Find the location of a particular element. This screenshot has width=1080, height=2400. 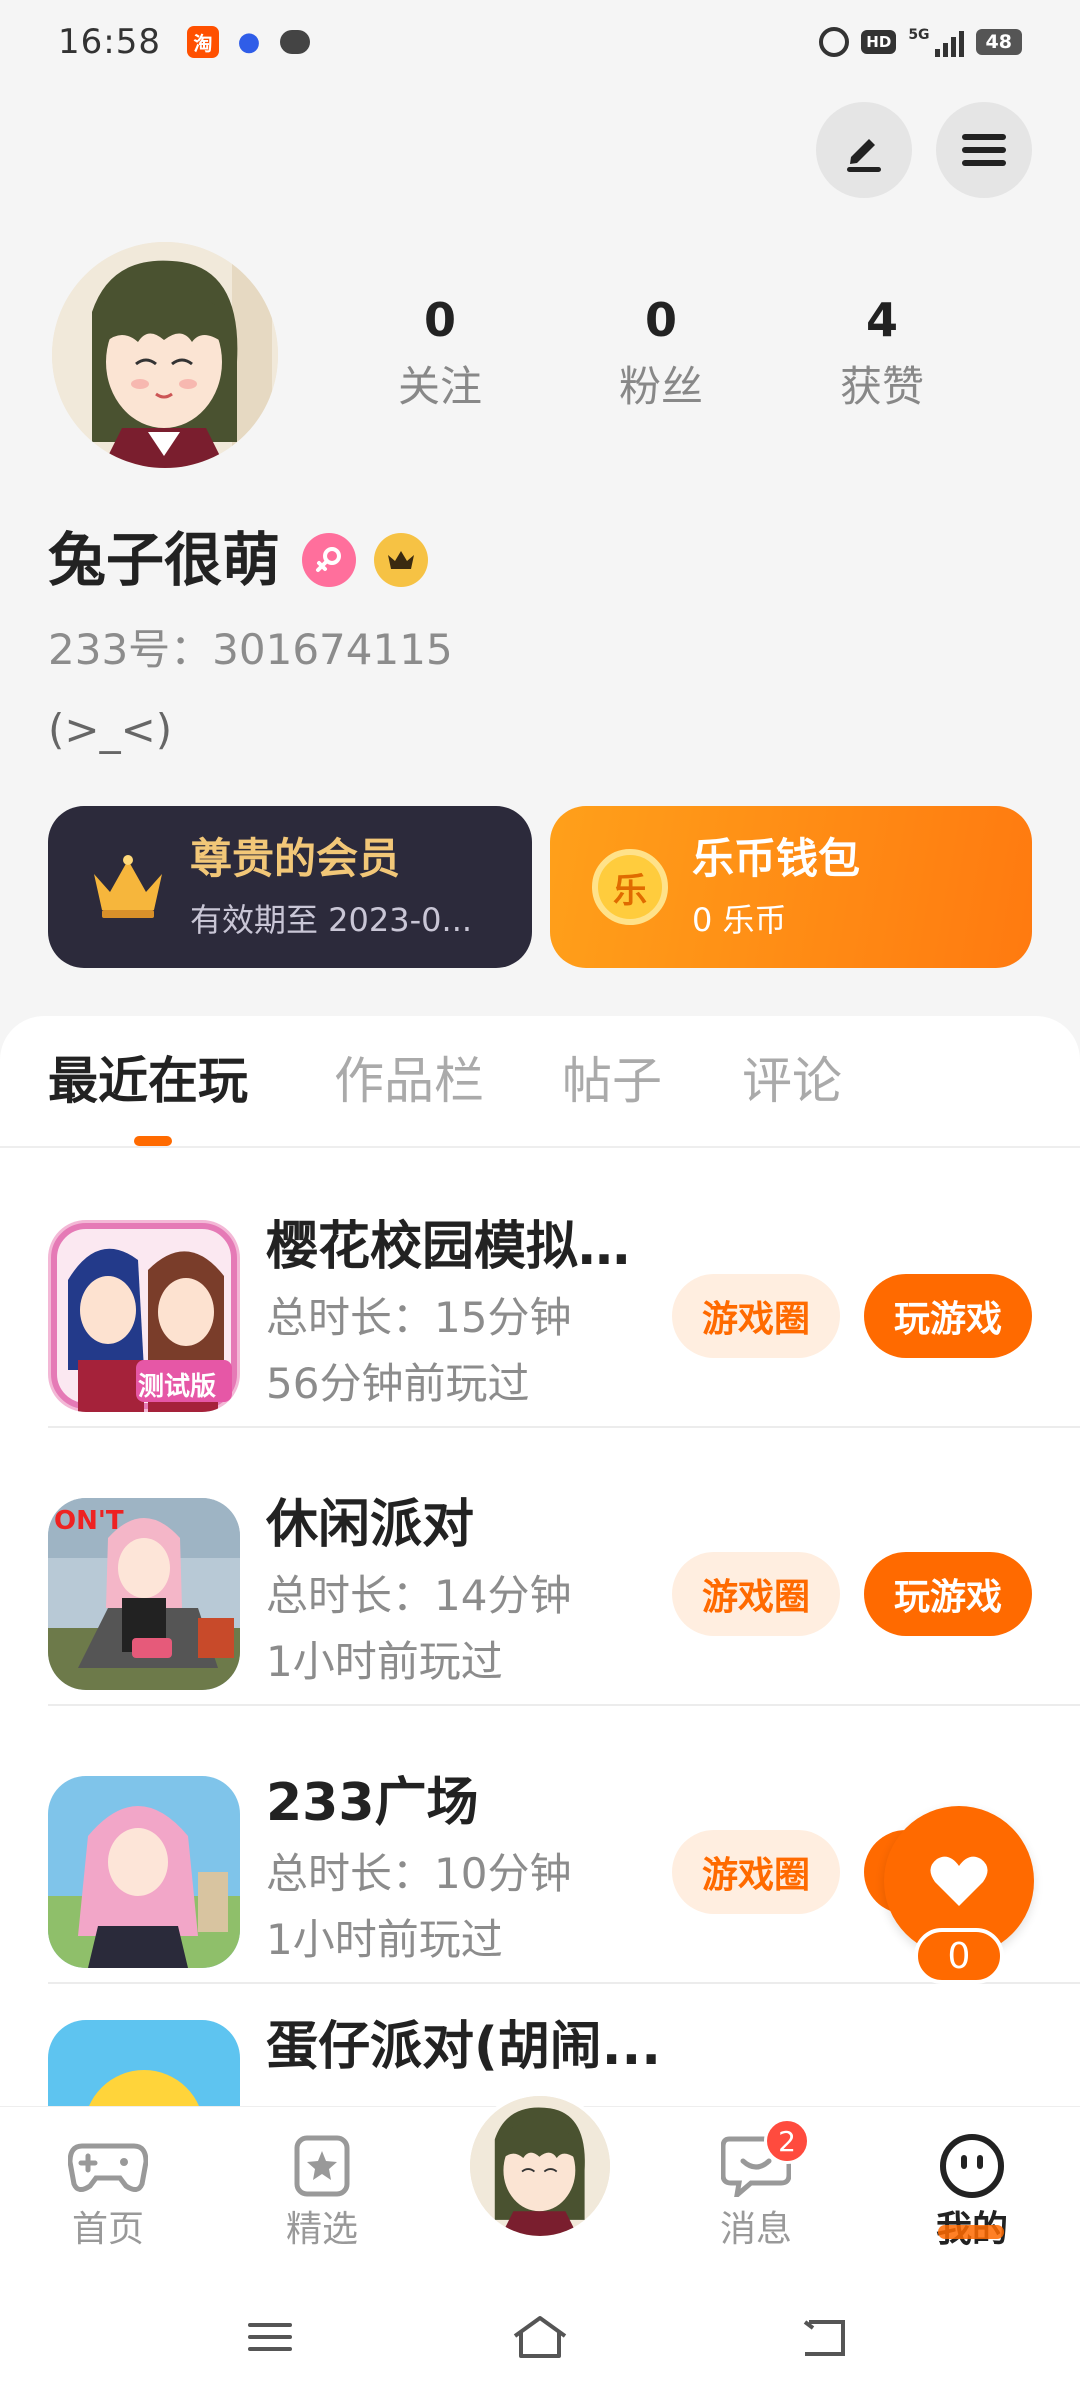

smiley-face-icon is located at coordinates (972, 2166).